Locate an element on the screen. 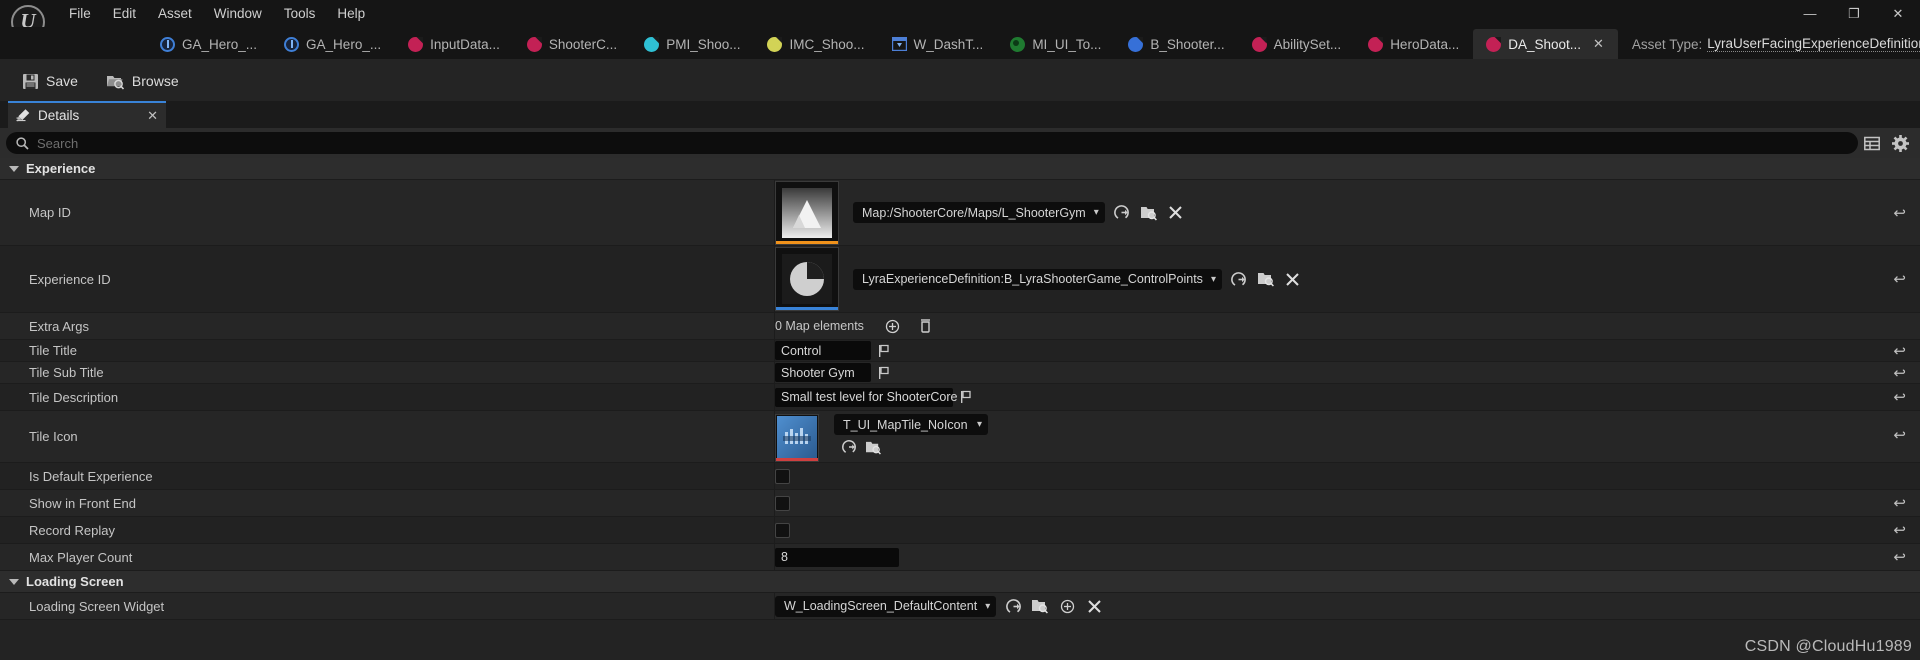 This screenshot has height=660, width=1920. menu-bar: File Edit Asset Window Tools Help is located at coordinates (217, 13).